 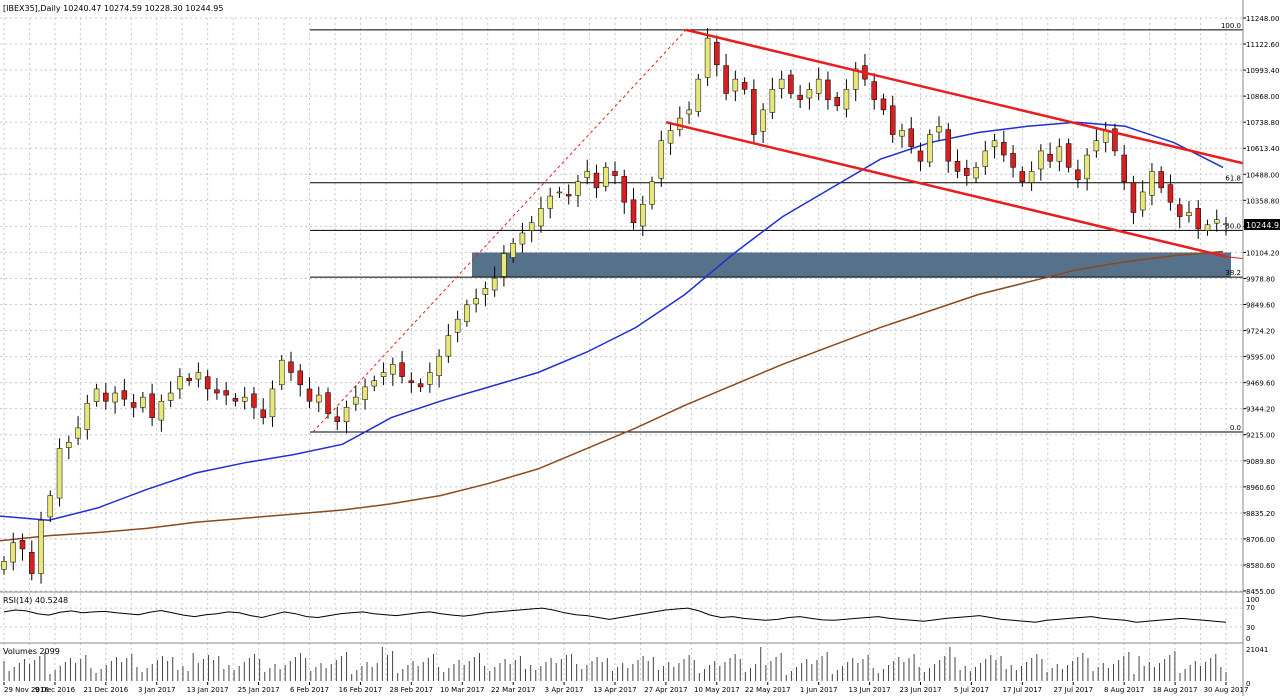 I want to click on date-tick-label: 5 Jul 2017, so click(x=971, y=690).